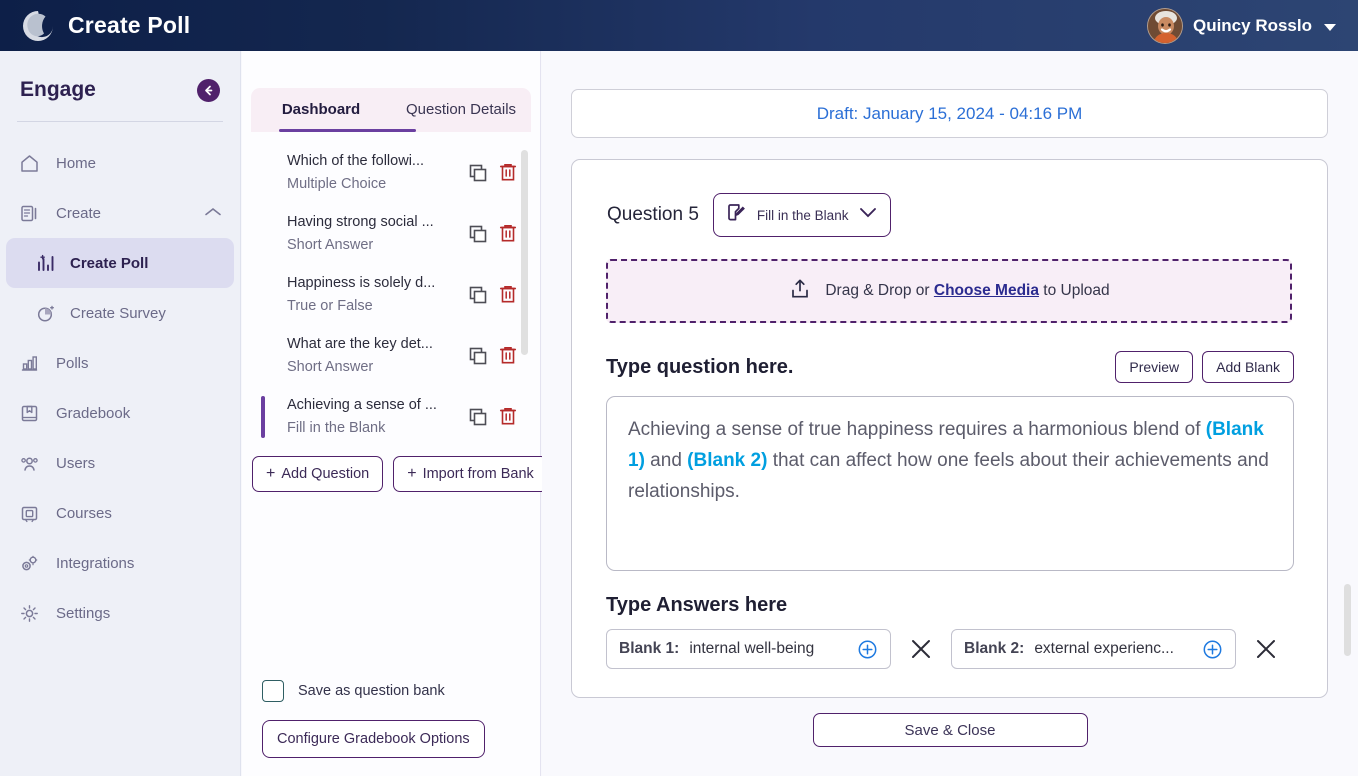  I want to click on add-blank-button: Add Blank, so click(1248, 367).